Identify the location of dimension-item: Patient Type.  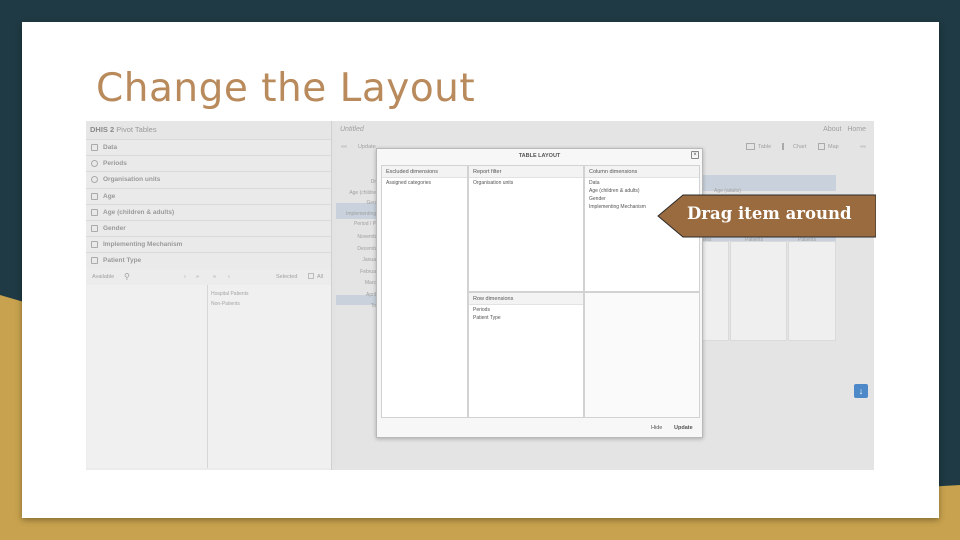
(526, 318).